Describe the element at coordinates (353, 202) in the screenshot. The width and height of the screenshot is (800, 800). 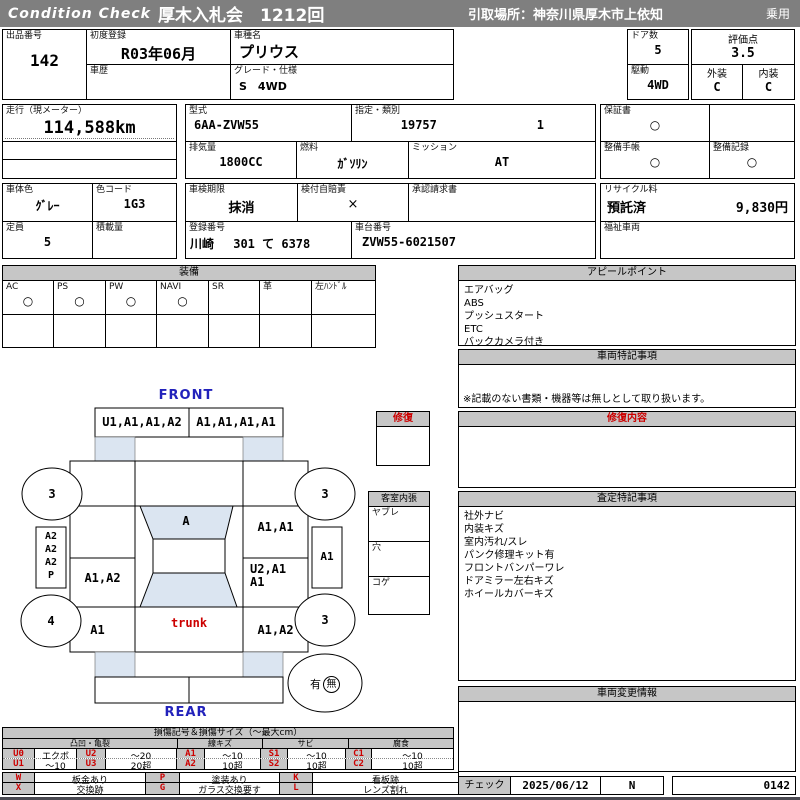
I see `insurance-cell: 検付自賠責 ×` at that location.